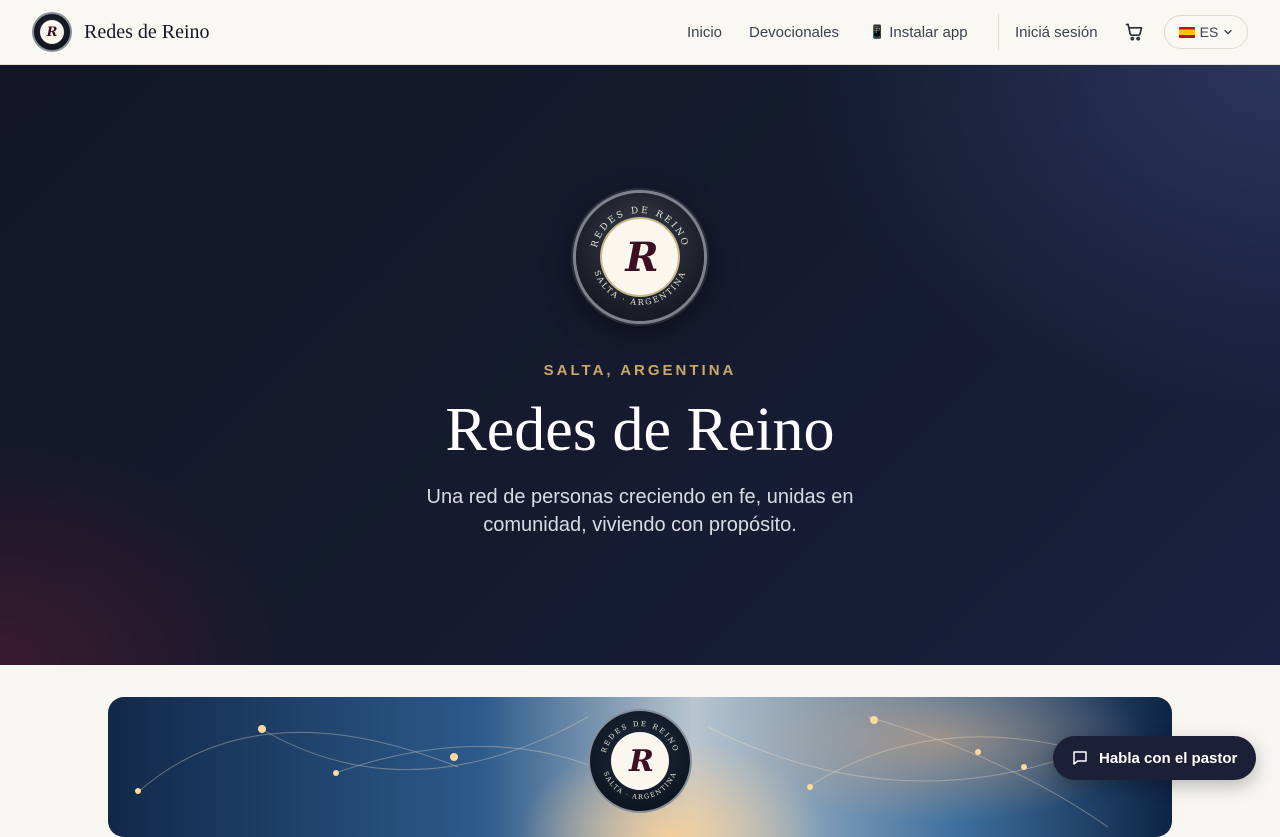 The width and height of the screenshot is (1280, 837). I want to click on brand-logo-letters: R, so click(52, 32).